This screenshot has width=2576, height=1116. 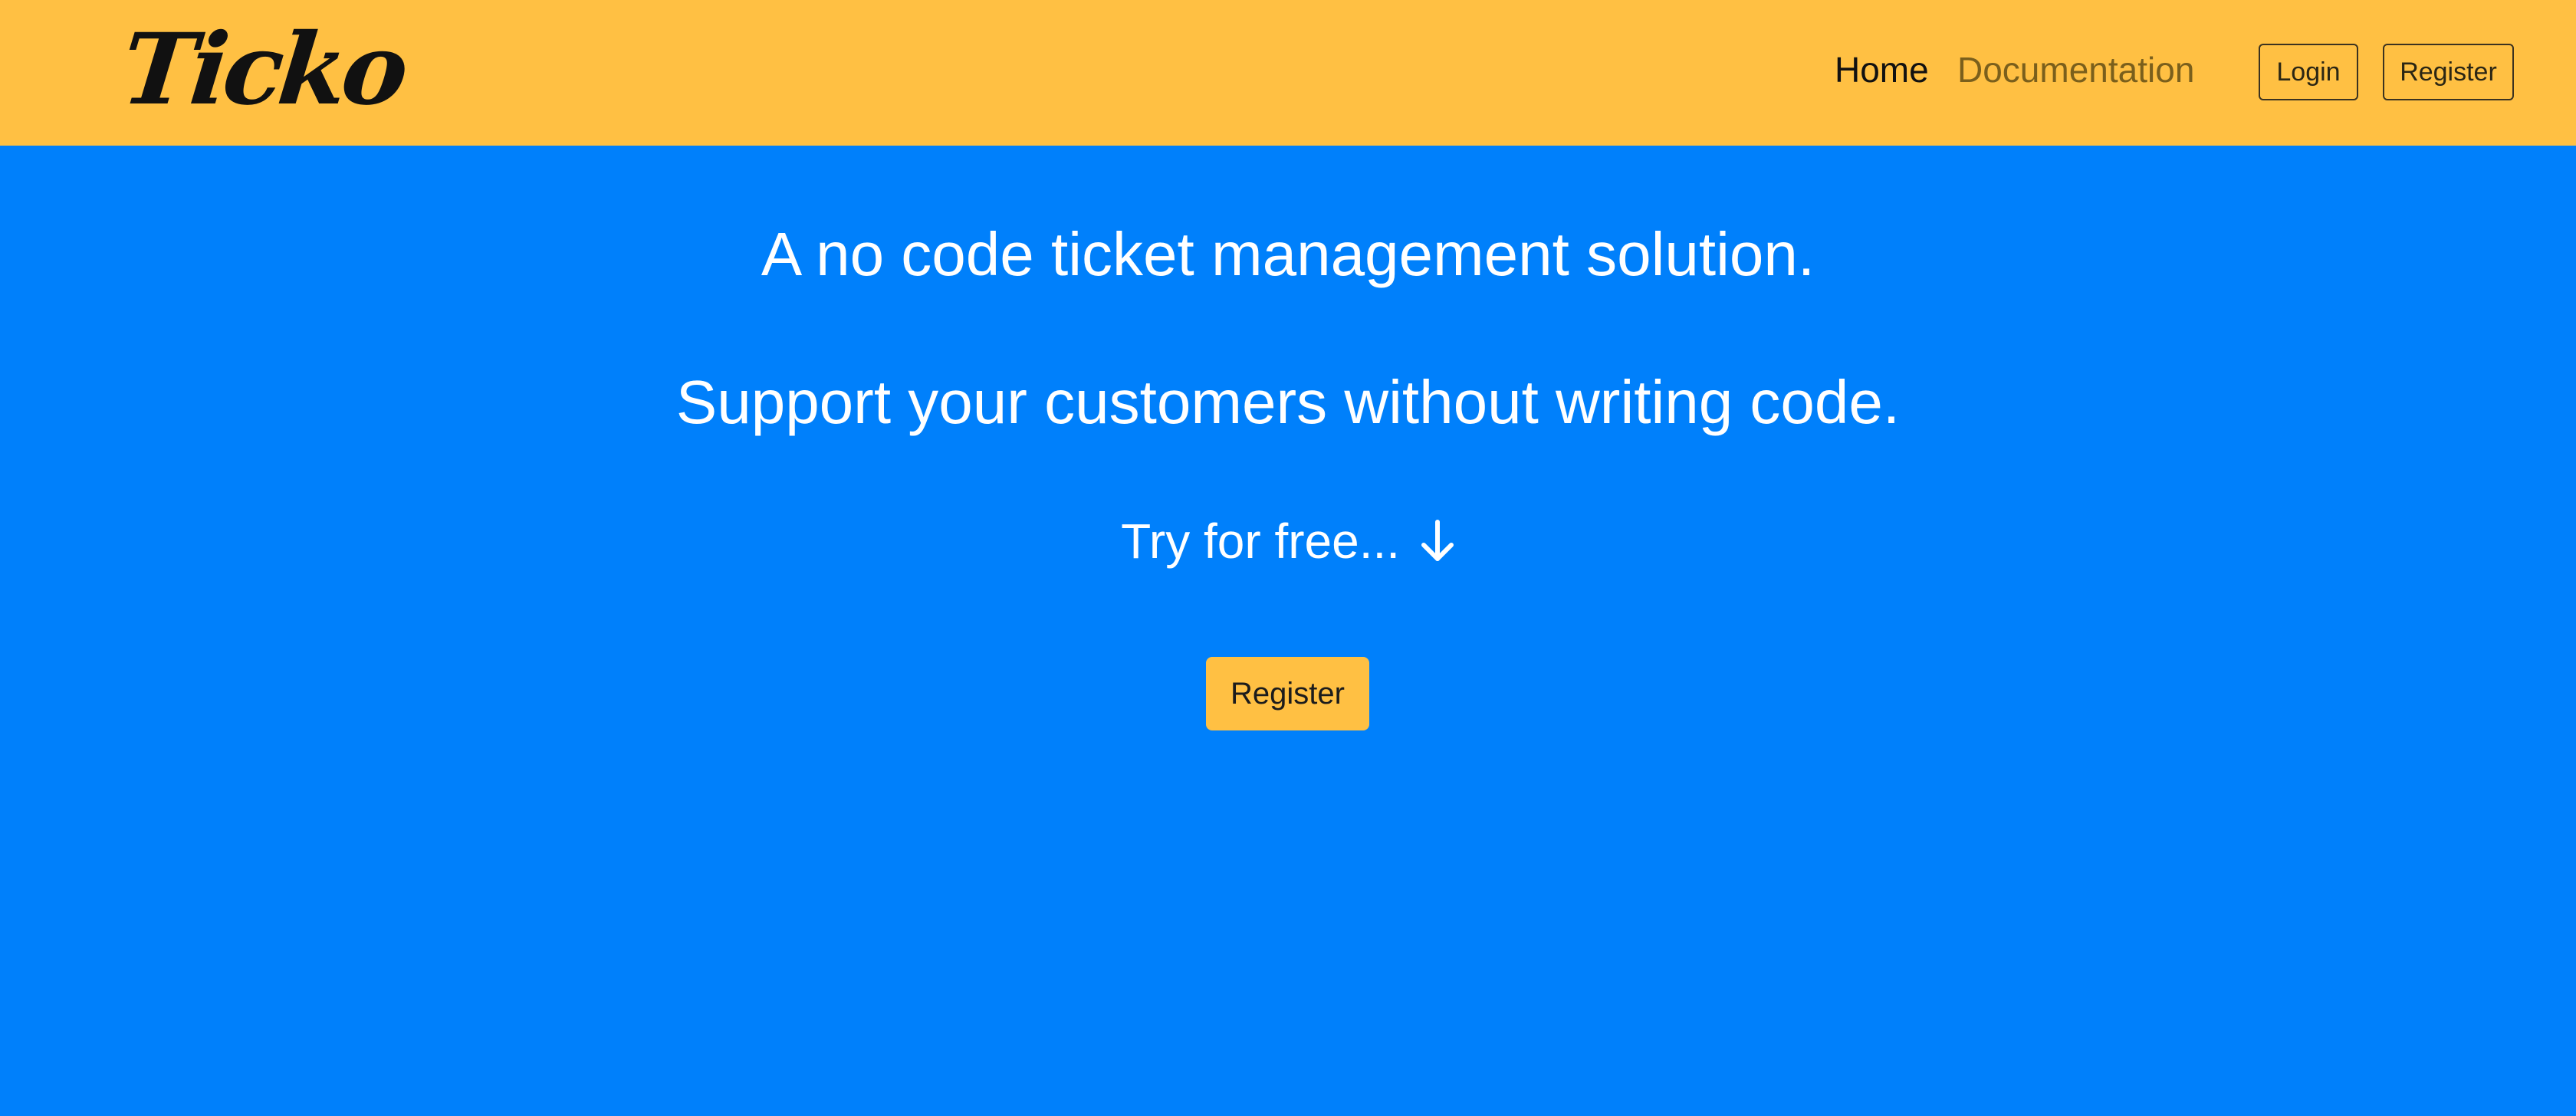 I want to click on hero-headline-primary: A no code ticket management solution., so click(x=1288, y=254).